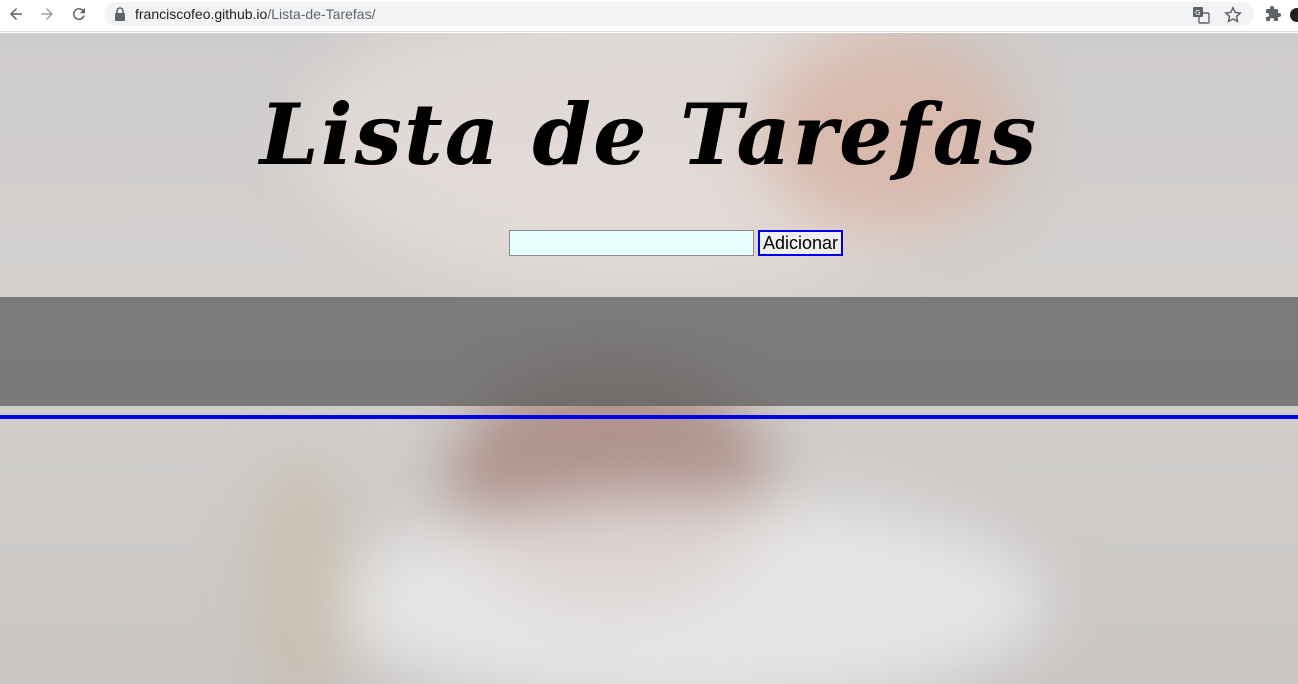 This screenshot has width=1298, height=684. Describe the element at coordinates (800, 243) in the screenshot. I see `add-button: Adicionar` at that location.